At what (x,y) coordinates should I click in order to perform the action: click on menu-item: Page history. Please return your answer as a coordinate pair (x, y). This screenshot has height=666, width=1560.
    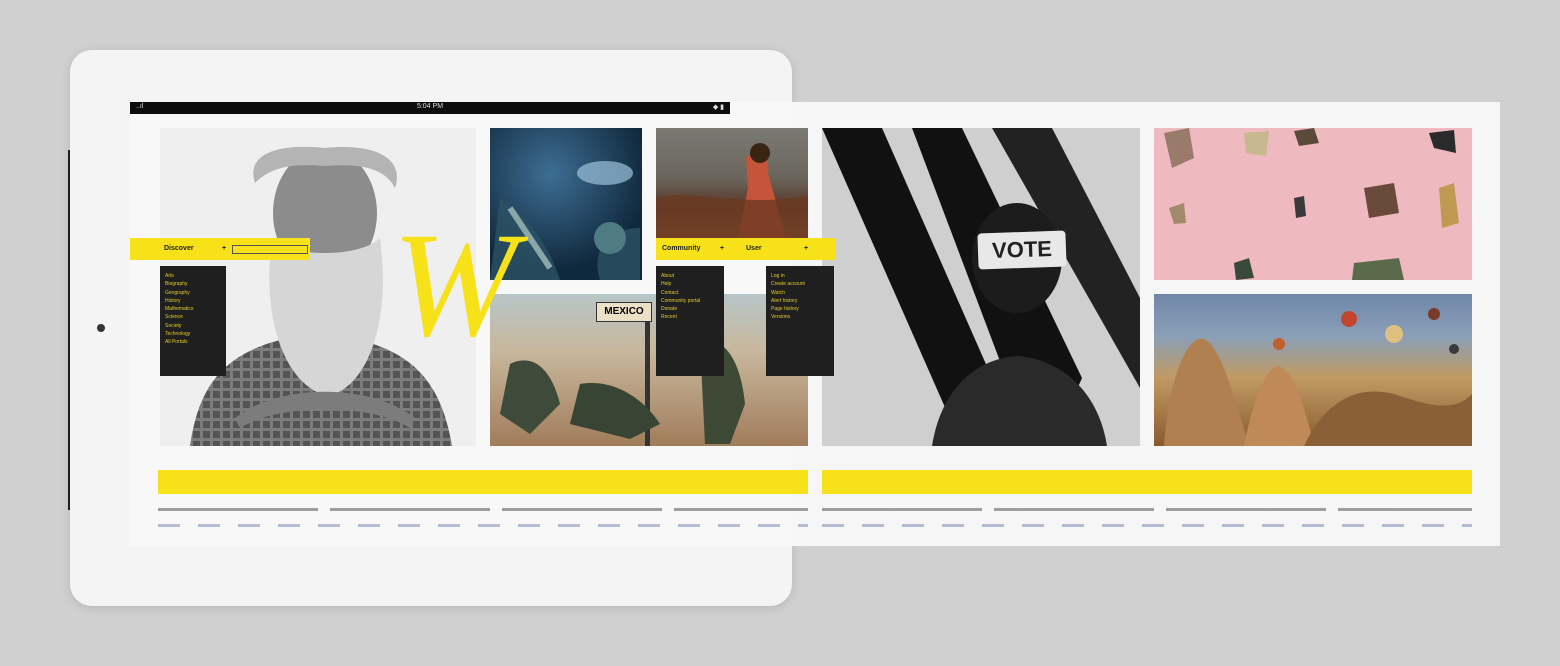
    Looking at the image, I should click on (800, 309).